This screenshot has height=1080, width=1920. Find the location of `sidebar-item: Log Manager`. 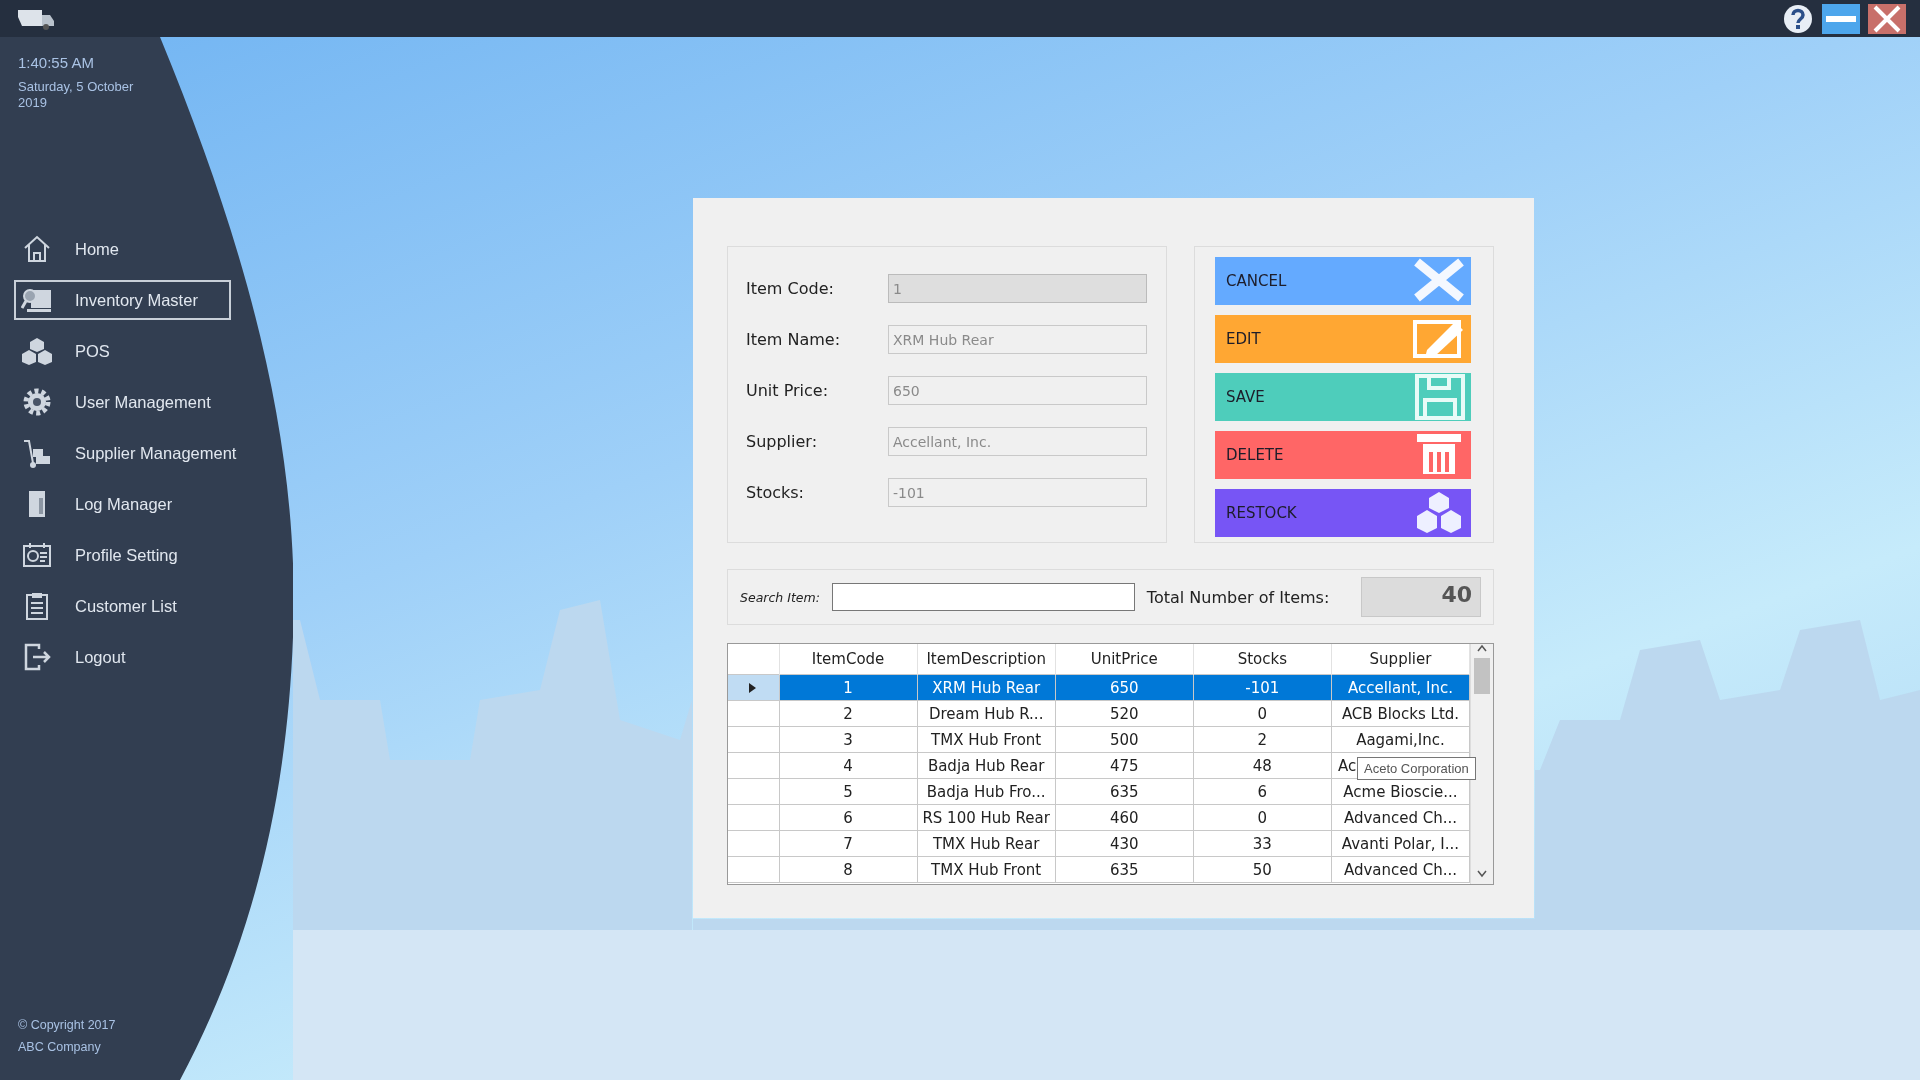

sidebar-item: Log Manager is located at coordinates (122, 504).